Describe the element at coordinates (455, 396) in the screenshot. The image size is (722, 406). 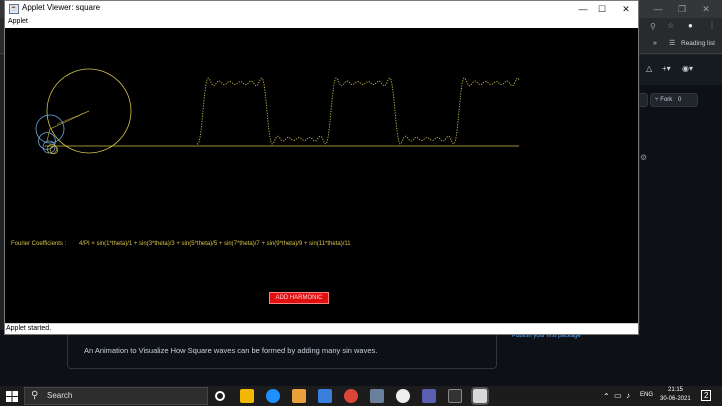
I see `terminal-icon` at that location.